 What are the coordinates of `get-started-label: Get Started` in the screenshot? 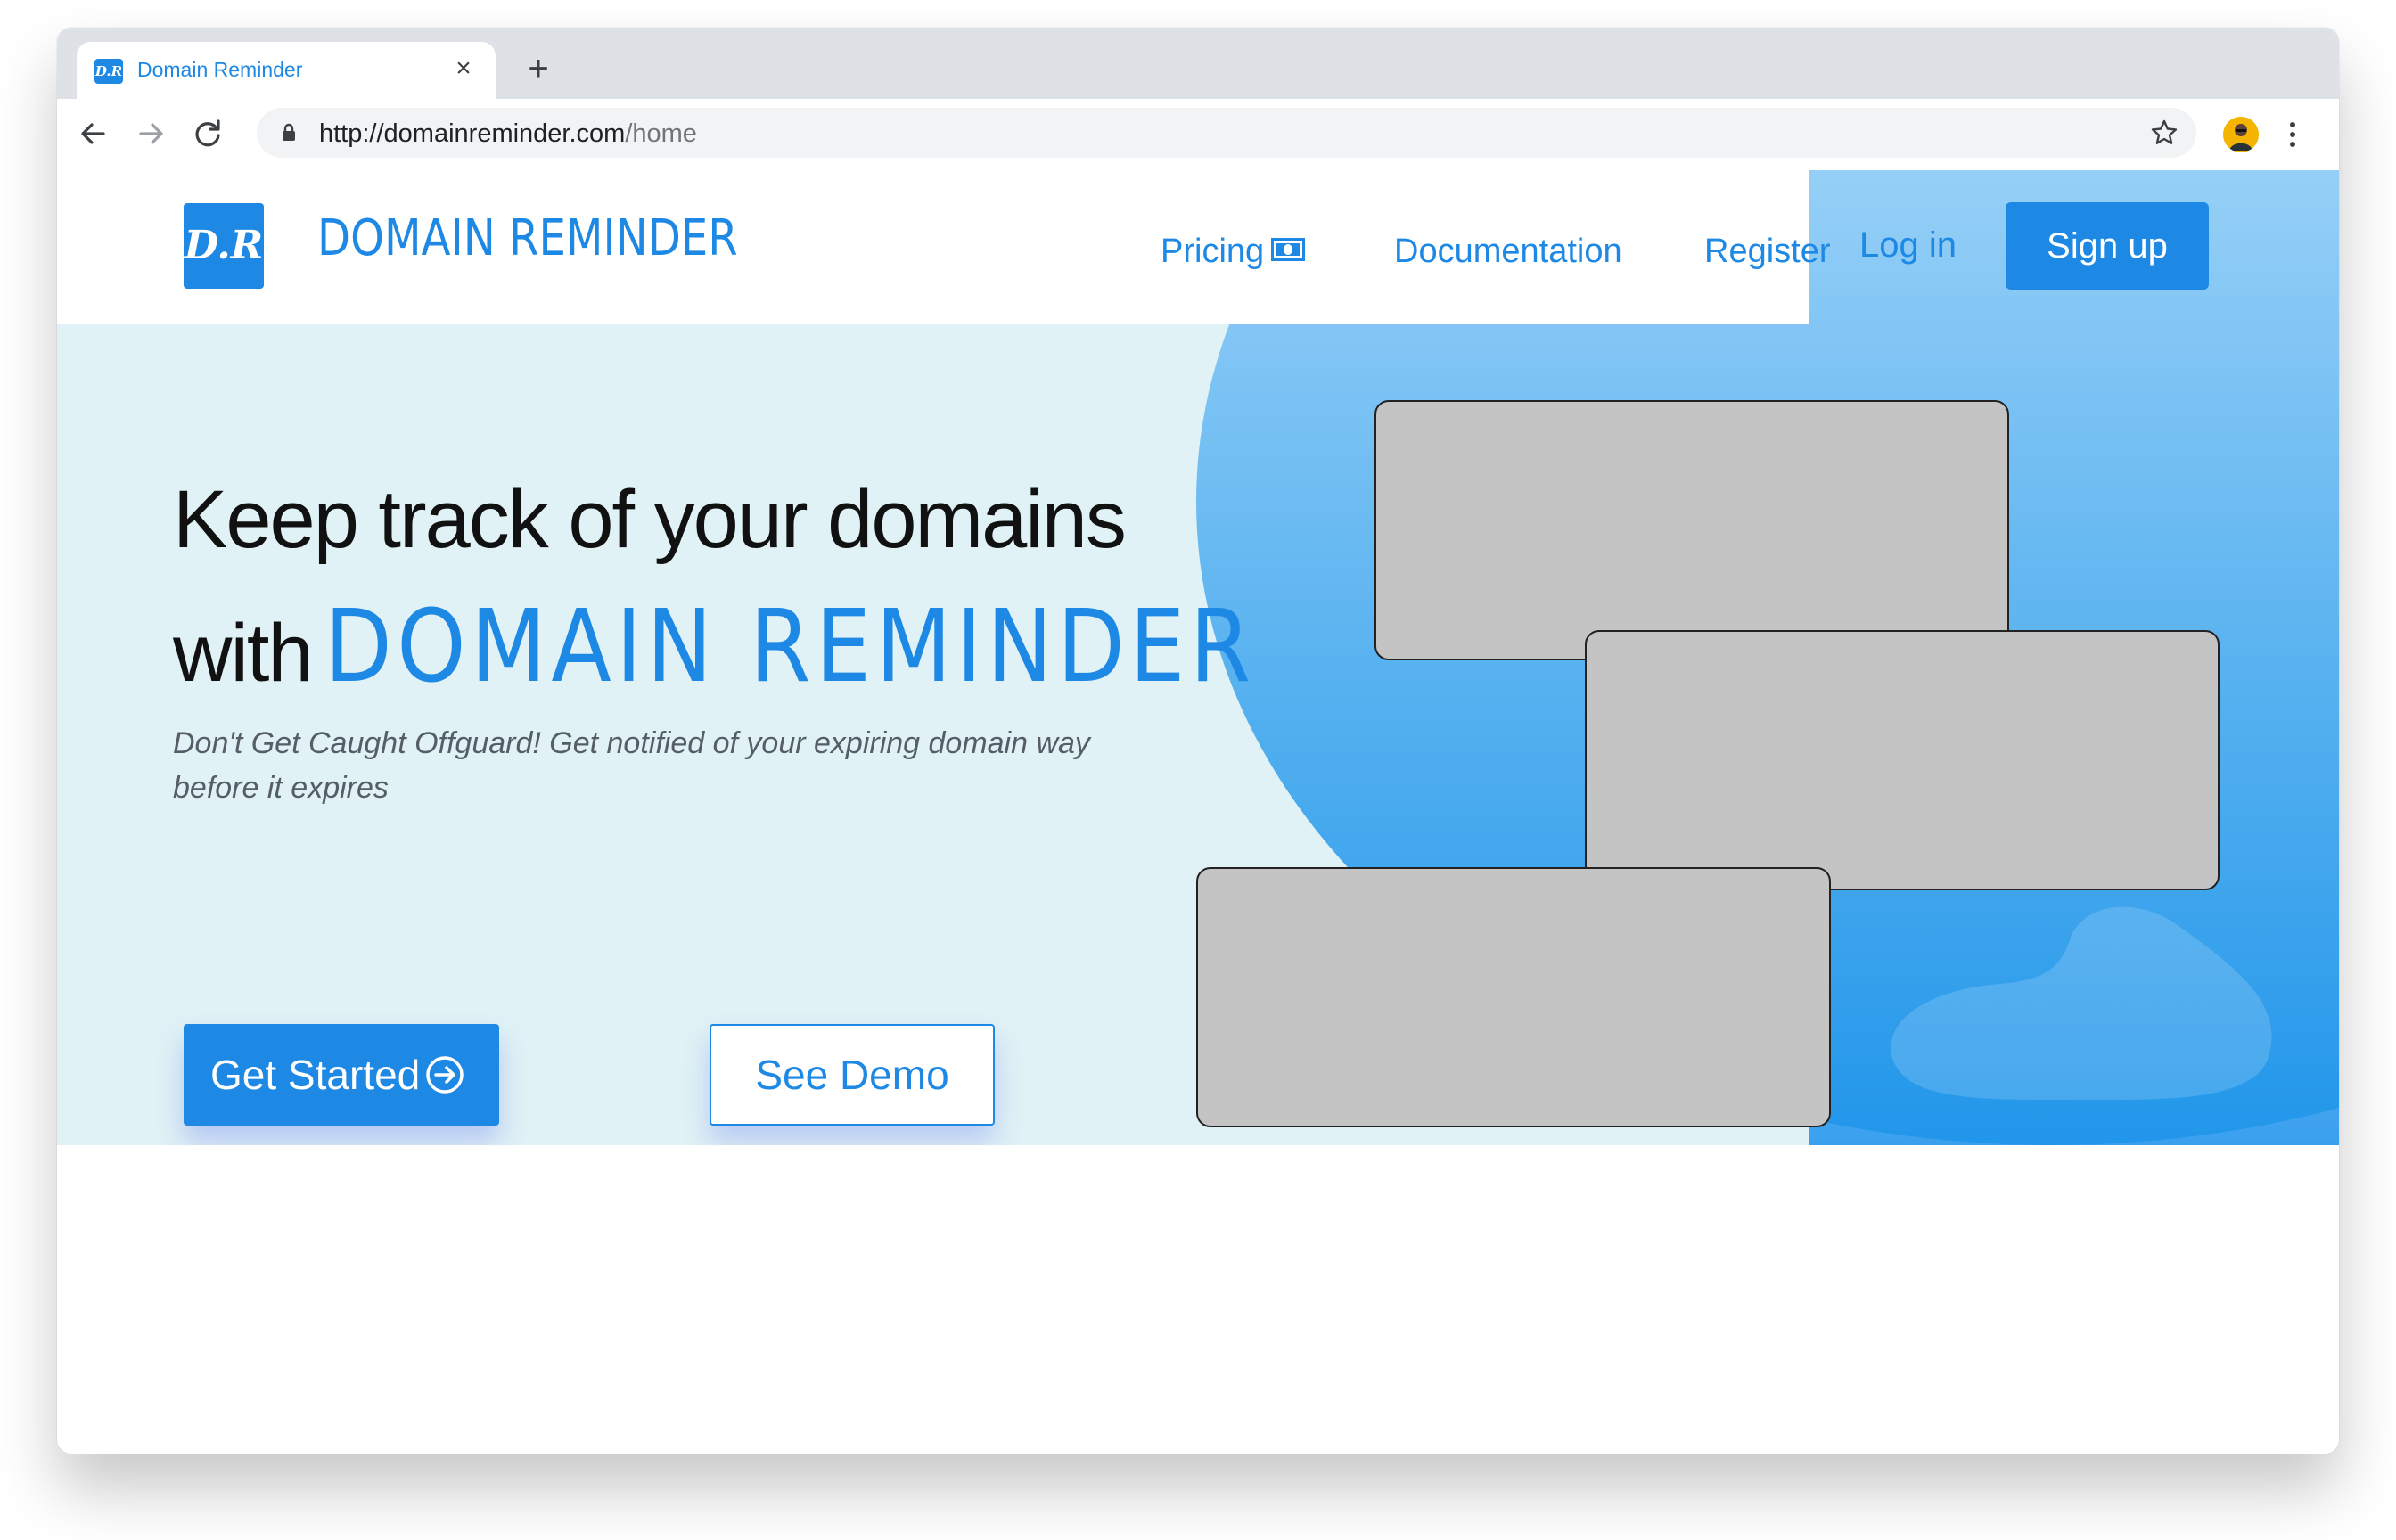 It's located at (315, 1075).